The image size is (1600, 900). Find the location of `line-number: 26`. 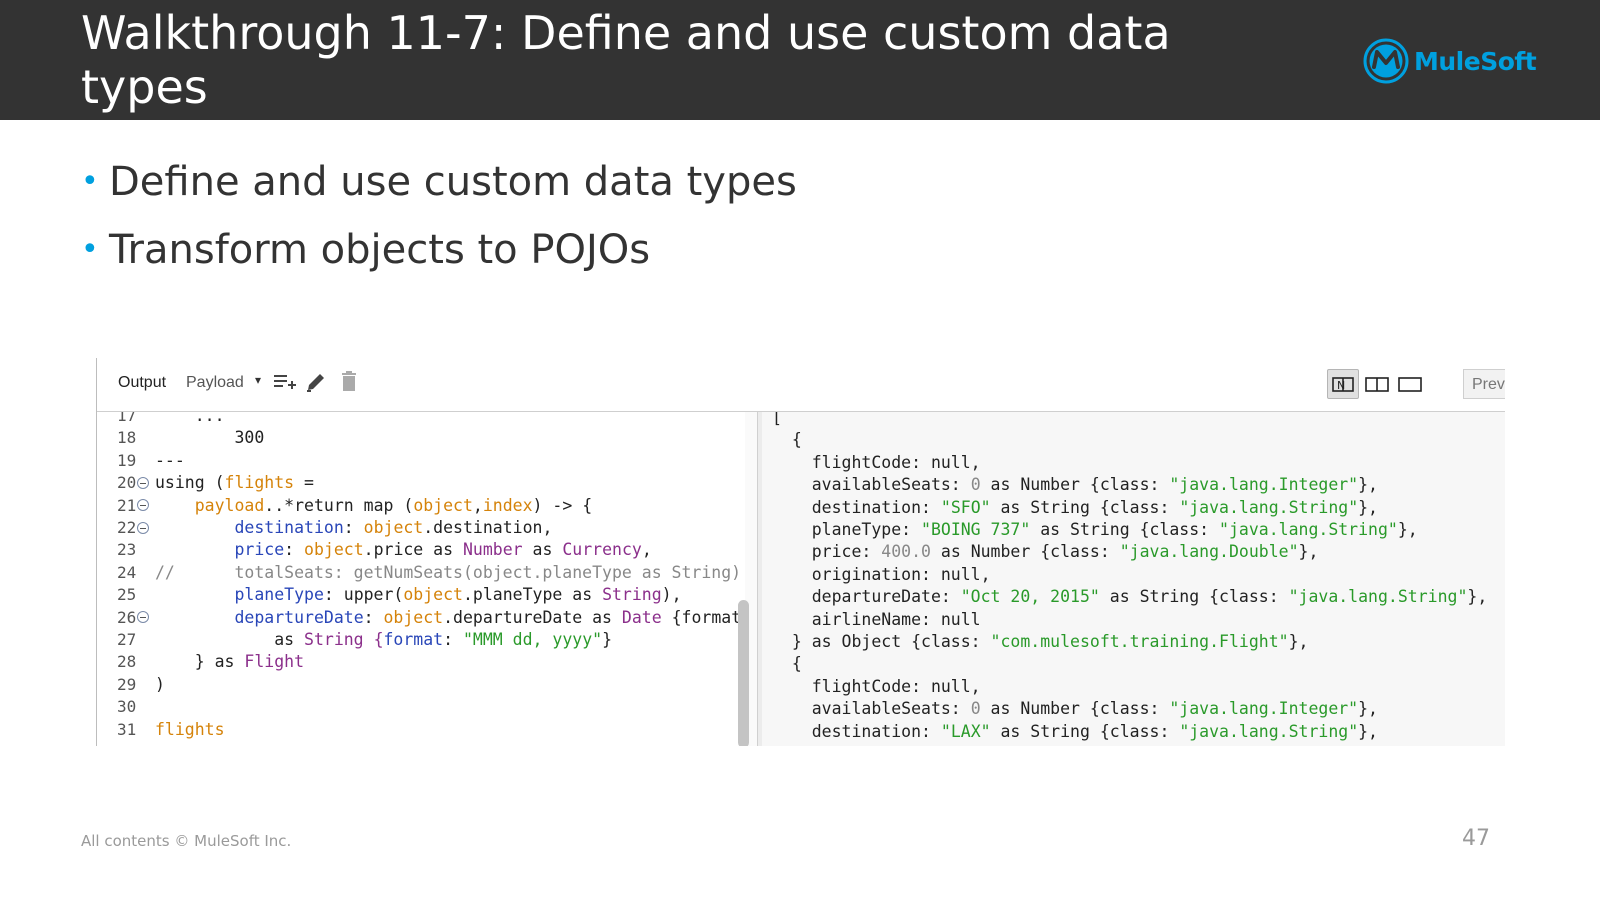

line-number: 26 is located at coordinates (137, 617).